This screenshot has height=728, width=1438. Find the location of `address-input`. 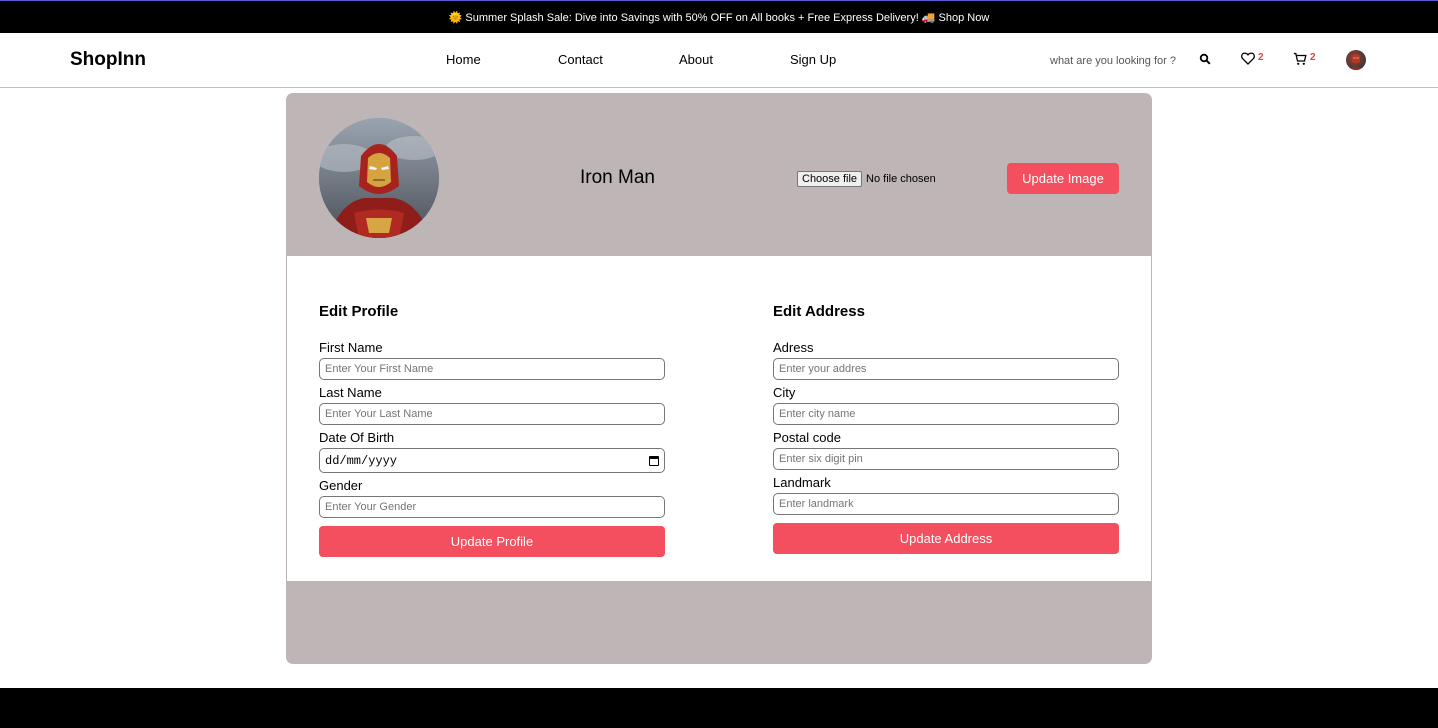

address-input is located at coordinates (946, 369).